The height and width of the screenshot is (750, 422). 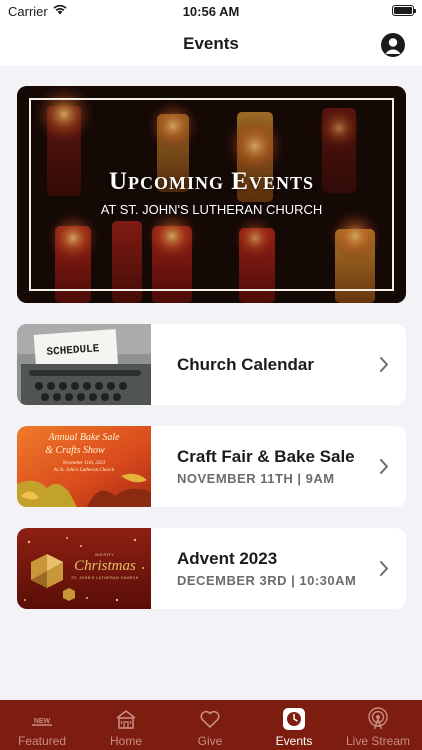 I want to click on battery-icon, so click(x=404, y=10).